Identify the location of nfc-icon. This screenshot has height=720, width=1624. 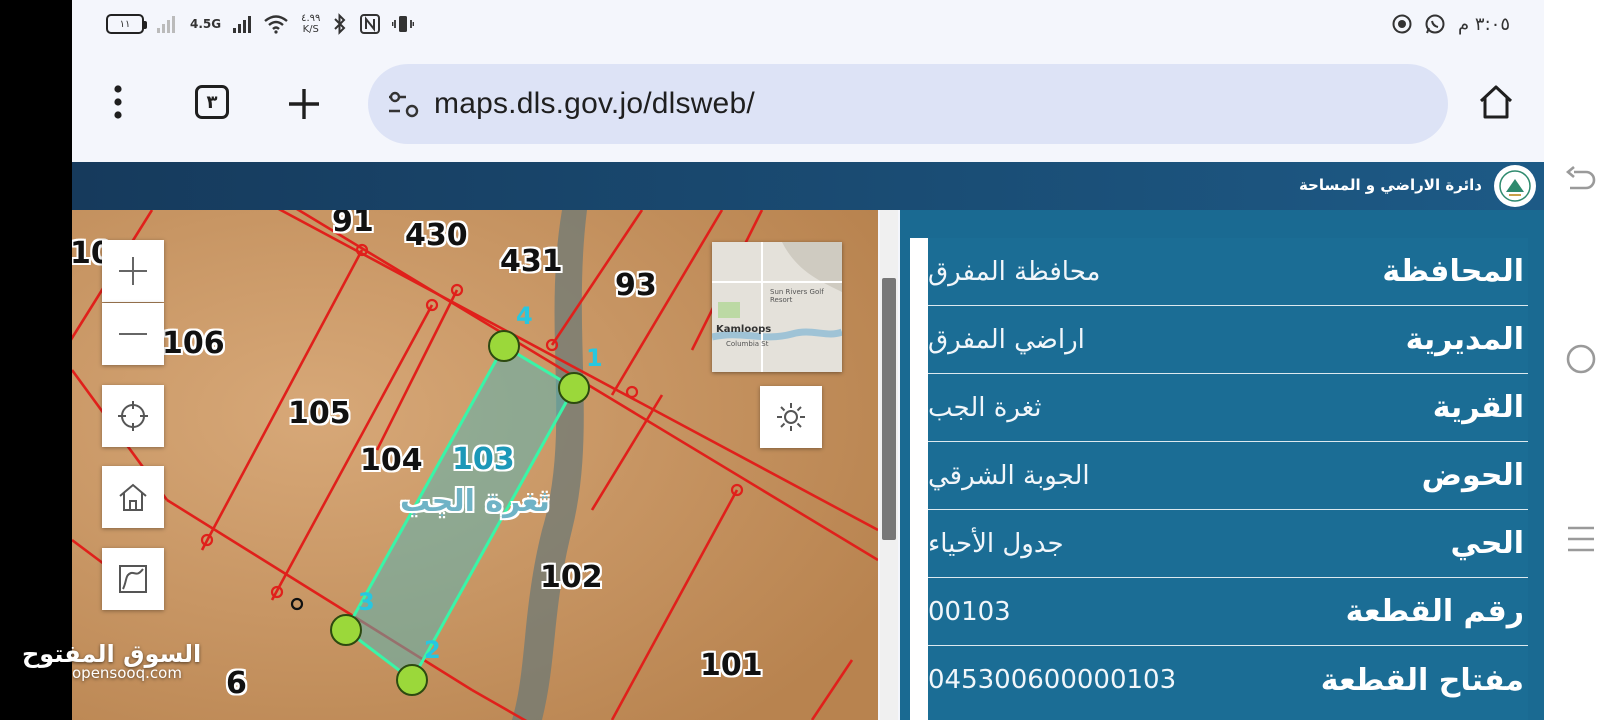
(370, 24).